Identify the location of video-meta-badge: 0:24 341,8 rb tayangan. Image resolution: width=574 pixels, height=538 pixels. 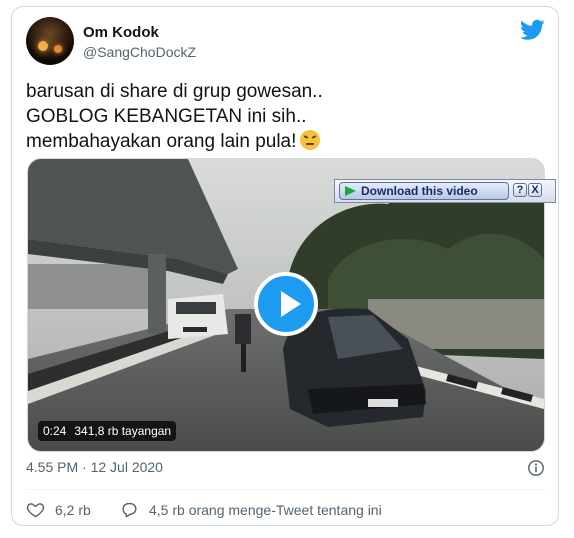
(107, 431).